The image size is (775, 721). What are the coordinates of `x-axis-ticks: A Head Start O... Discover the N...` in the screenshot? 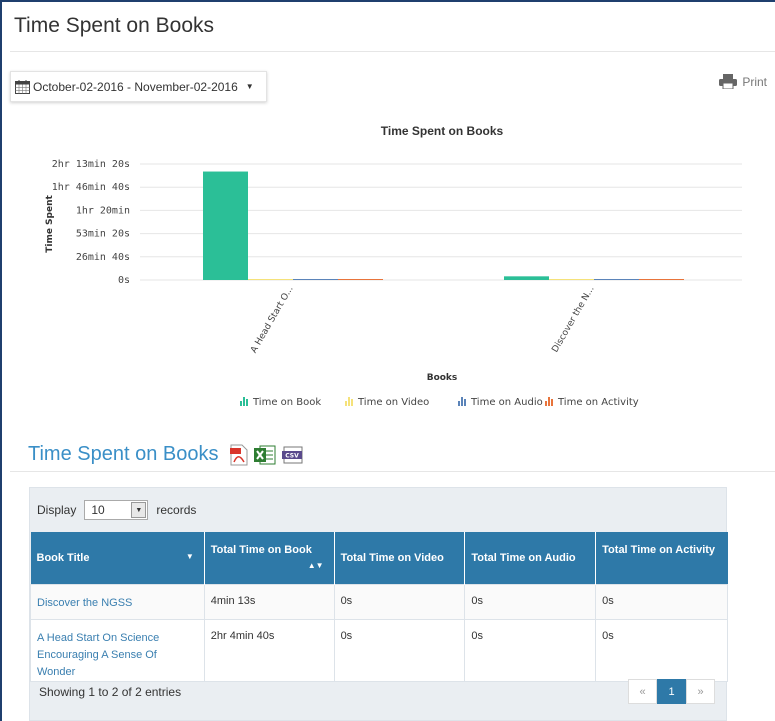 It's located at (422, 320).